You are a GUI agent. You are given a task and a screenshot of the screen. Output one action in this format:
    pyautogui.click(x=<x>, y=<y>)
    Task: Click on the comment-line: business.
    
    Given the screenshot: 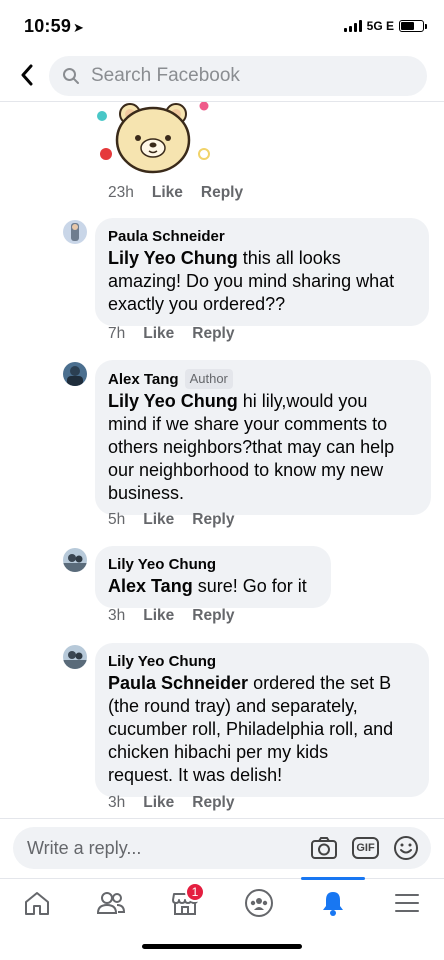 What is the action you would take?
    pyautogui.click(x=146, y=493)
    